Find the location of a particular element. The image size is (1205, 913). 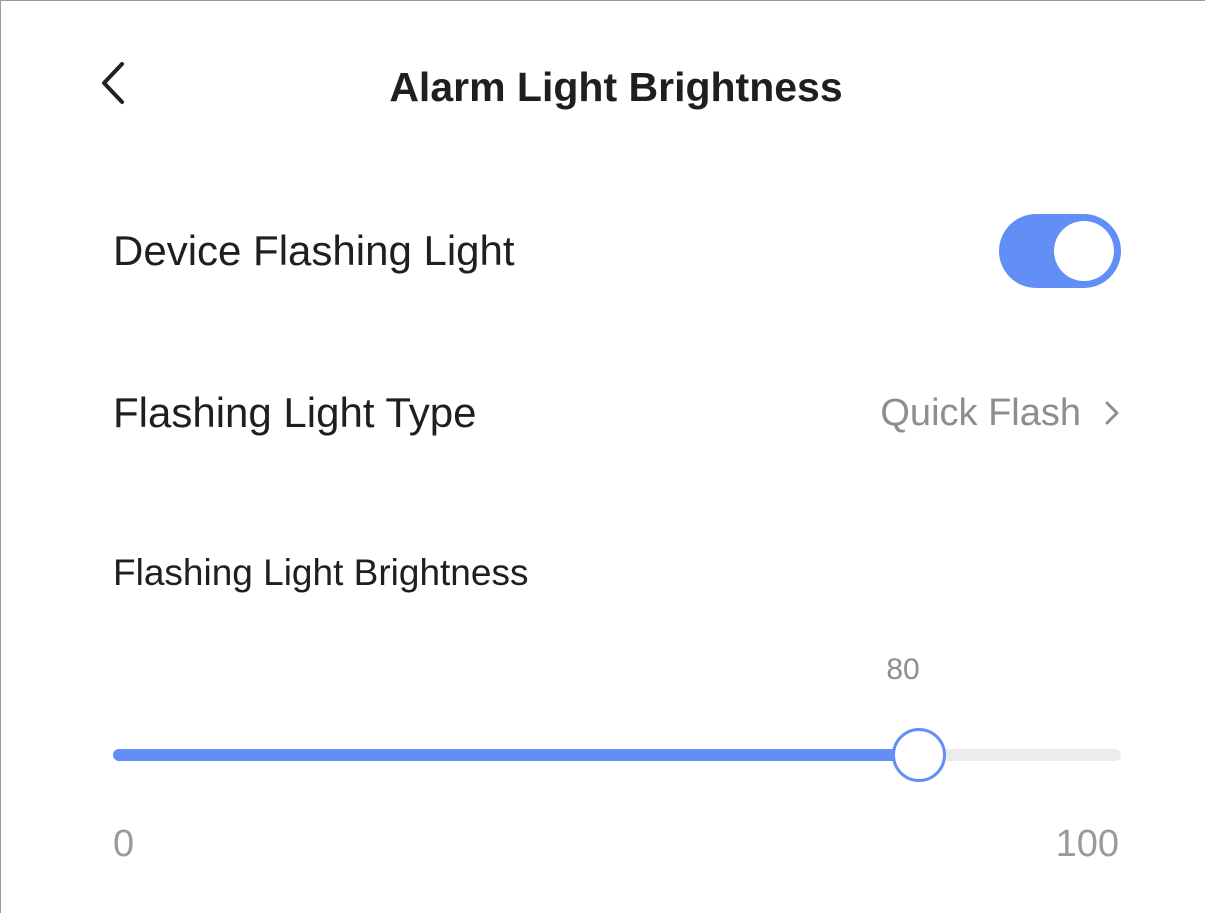

flashing-light-type-value-group: Quick Flash is located at coordinates (1000, 413).